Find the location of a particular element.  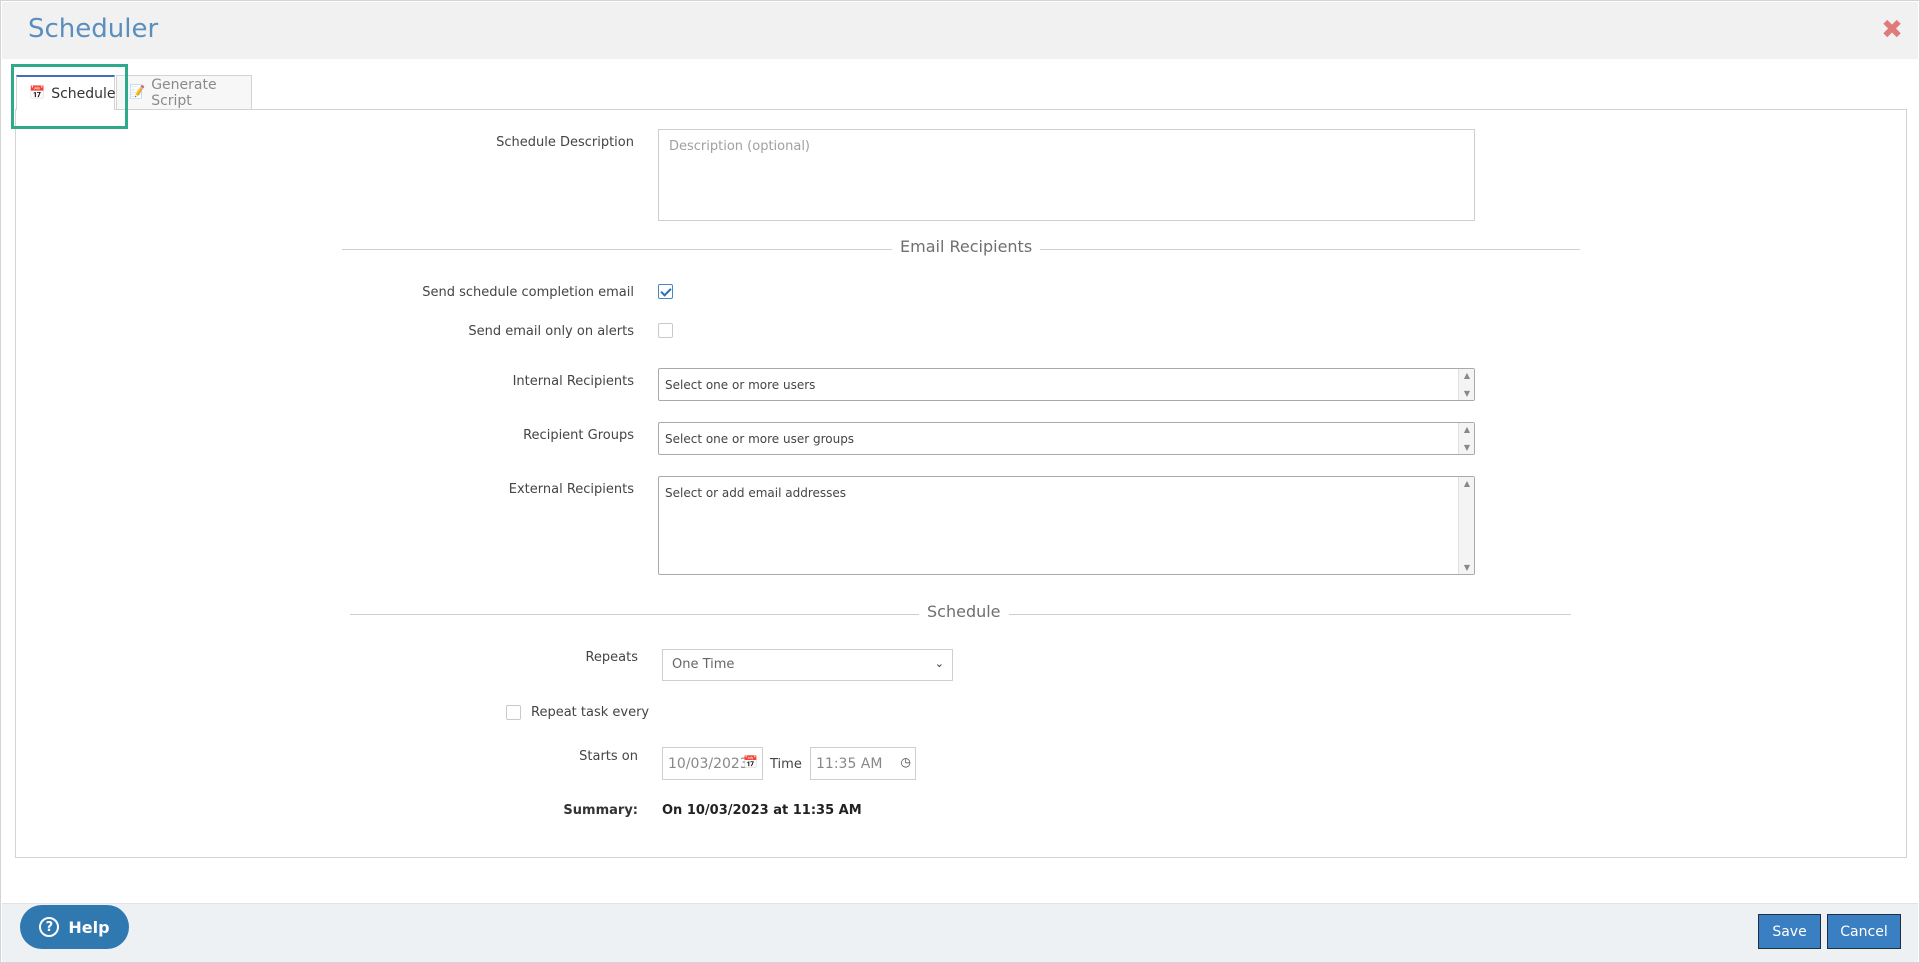

recipient-groups-label: Recipient Groups is located at coordinates (578, 435).